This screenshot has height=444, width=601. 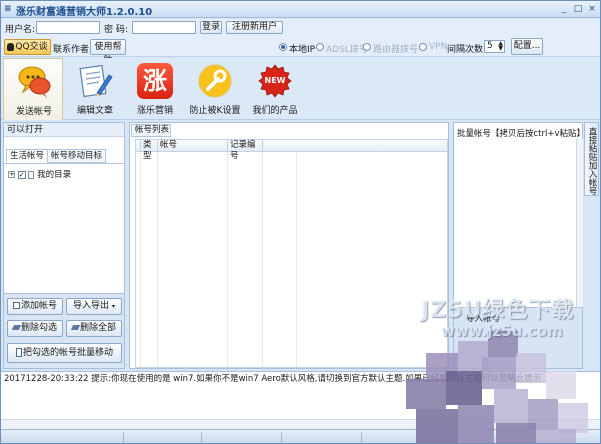 What do you see at coordinates (490, 46) in the screenshot?
I see `interval-value: 5` at bounding box center [490, 46].